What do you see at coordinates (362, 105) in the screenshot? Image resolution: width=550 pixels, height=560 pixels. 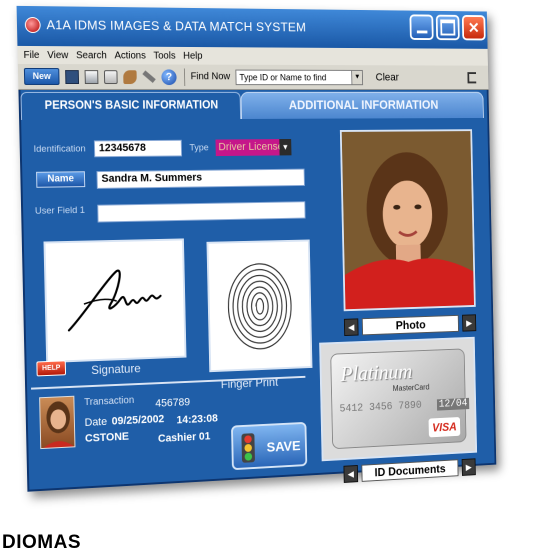 I see `tab-additional-information: ADDITIONAL INFORMATION` at bounding box center [362, 105].